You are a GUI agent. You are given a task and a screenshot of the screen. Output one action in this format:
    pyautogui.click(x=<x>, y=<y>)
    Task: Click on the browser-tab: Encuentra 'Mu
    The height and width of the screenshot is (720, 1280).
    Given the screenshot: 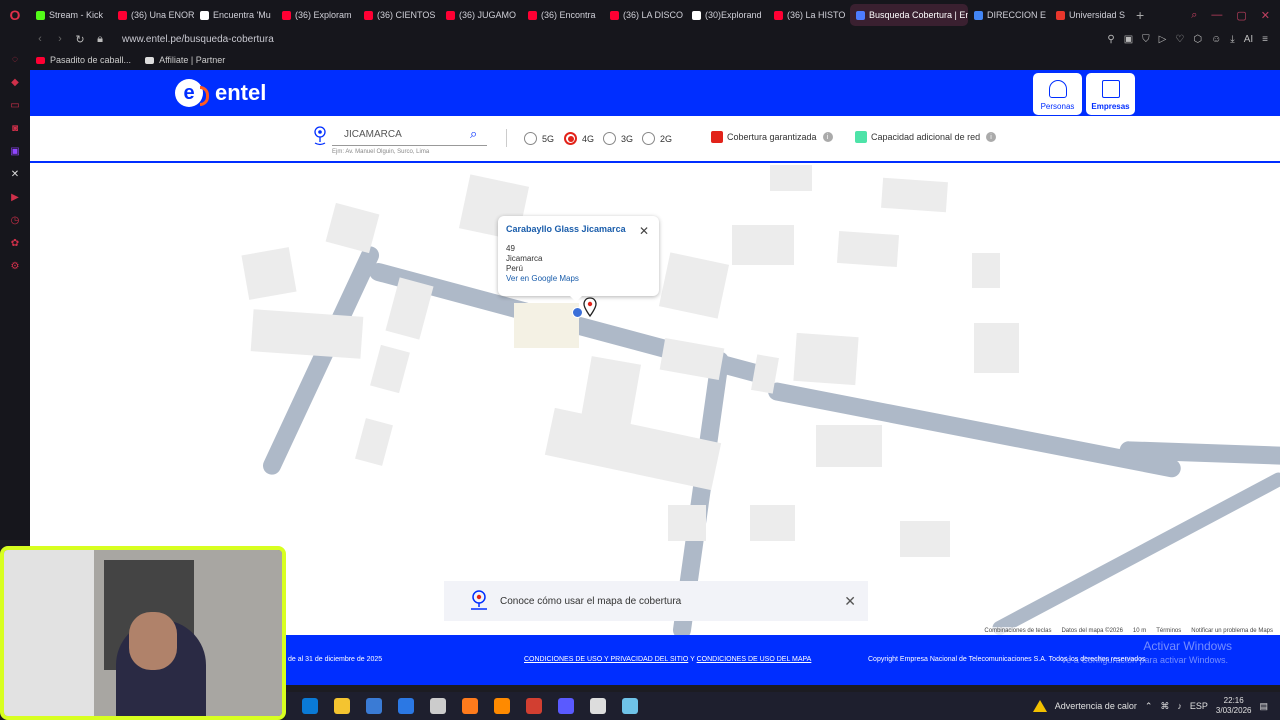 What is the action you would take?
    pyautogui.click(x=235, y=15)
    